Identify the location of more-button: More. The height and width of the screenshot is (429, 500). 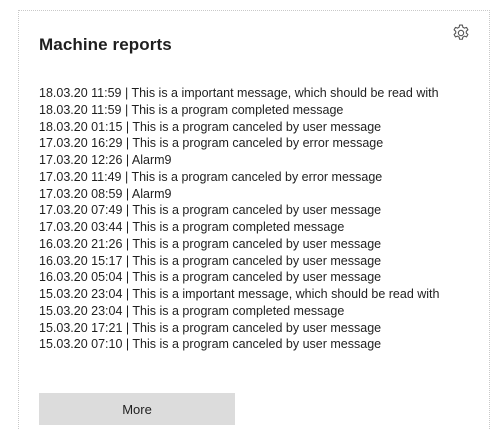
(137, 409).